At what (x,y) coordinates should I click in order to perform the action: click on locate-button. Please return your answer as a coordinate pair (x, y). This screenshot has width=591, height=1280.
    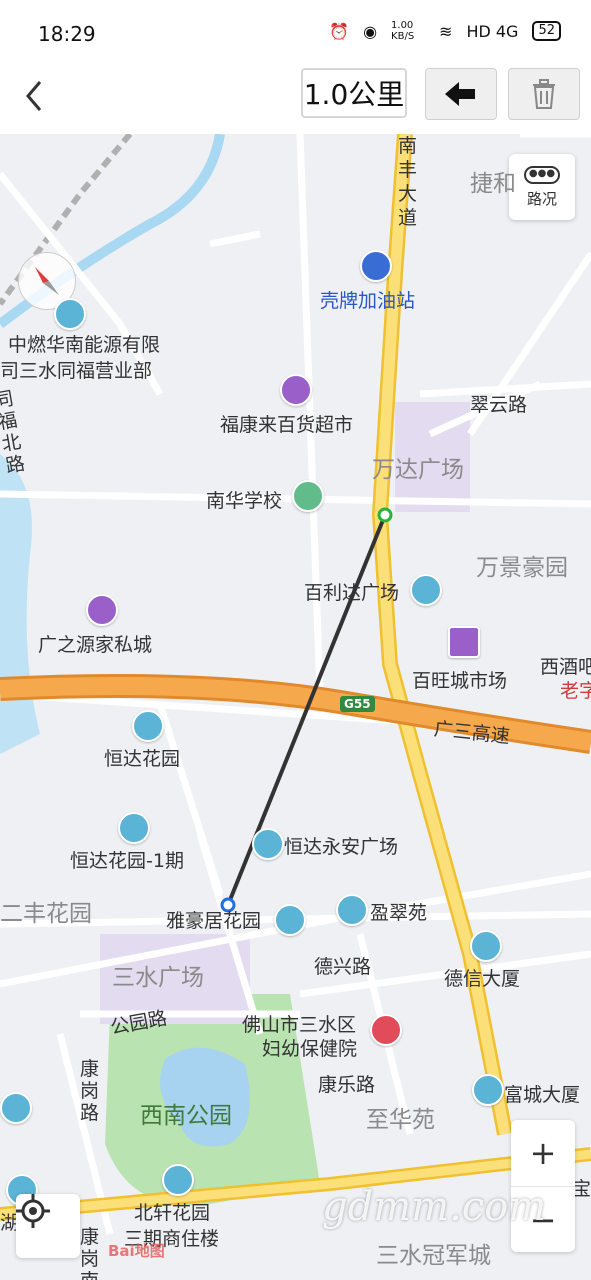
    Looking at the image, I should click on (48, 1226).